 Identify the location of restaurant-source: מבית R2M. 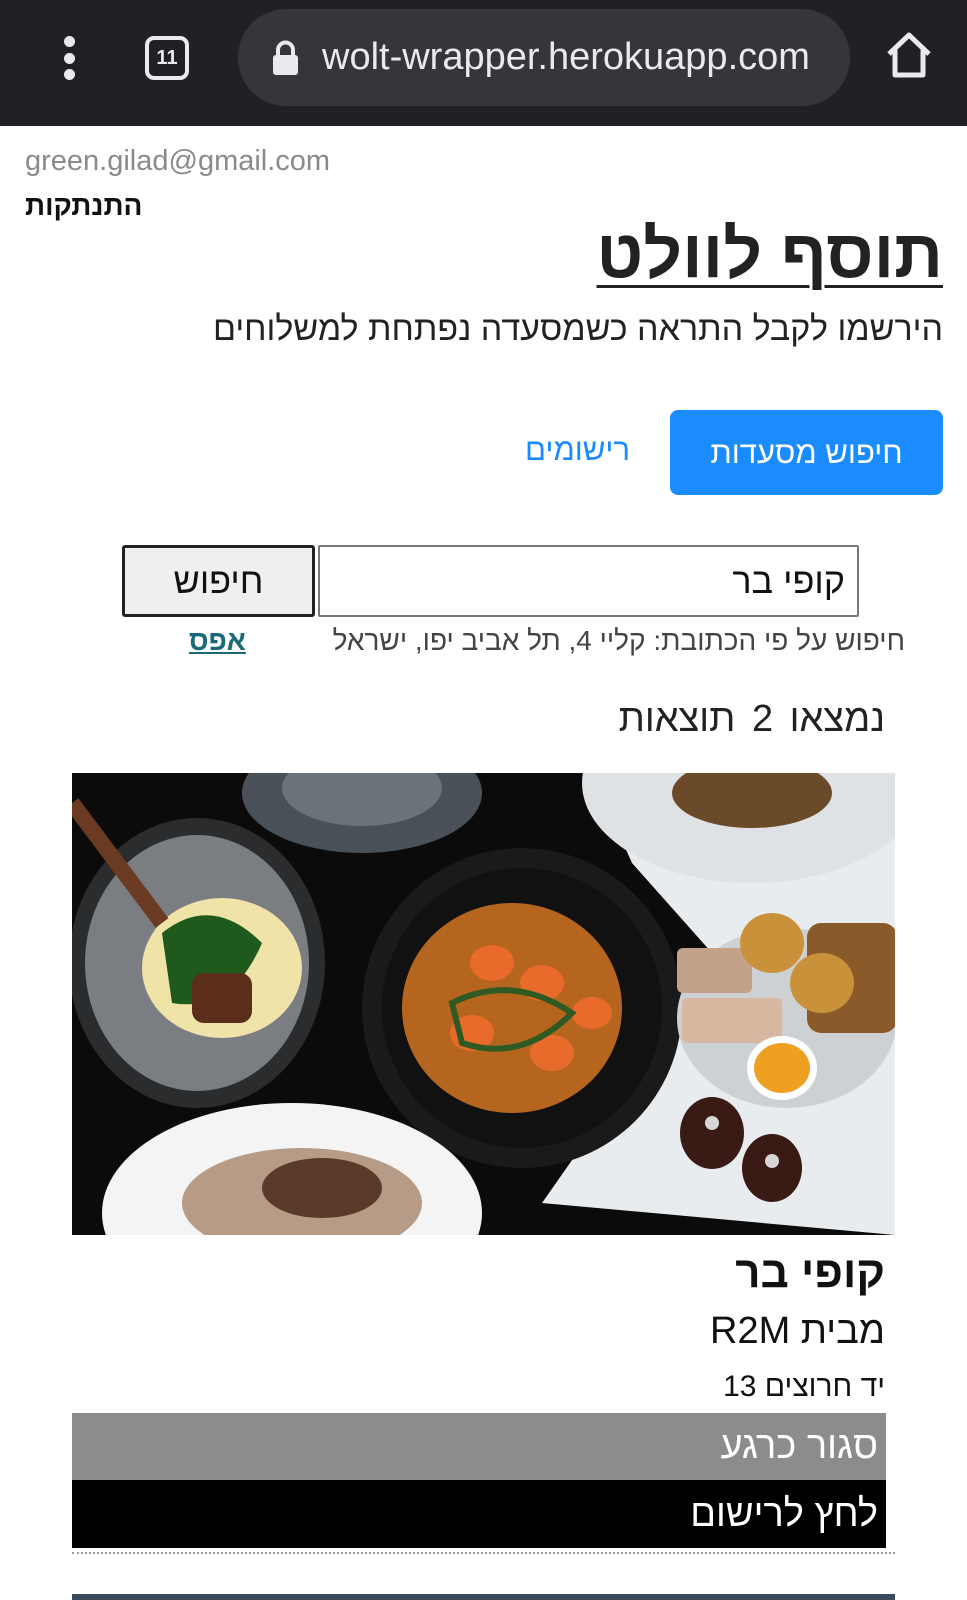
(797, 1331).